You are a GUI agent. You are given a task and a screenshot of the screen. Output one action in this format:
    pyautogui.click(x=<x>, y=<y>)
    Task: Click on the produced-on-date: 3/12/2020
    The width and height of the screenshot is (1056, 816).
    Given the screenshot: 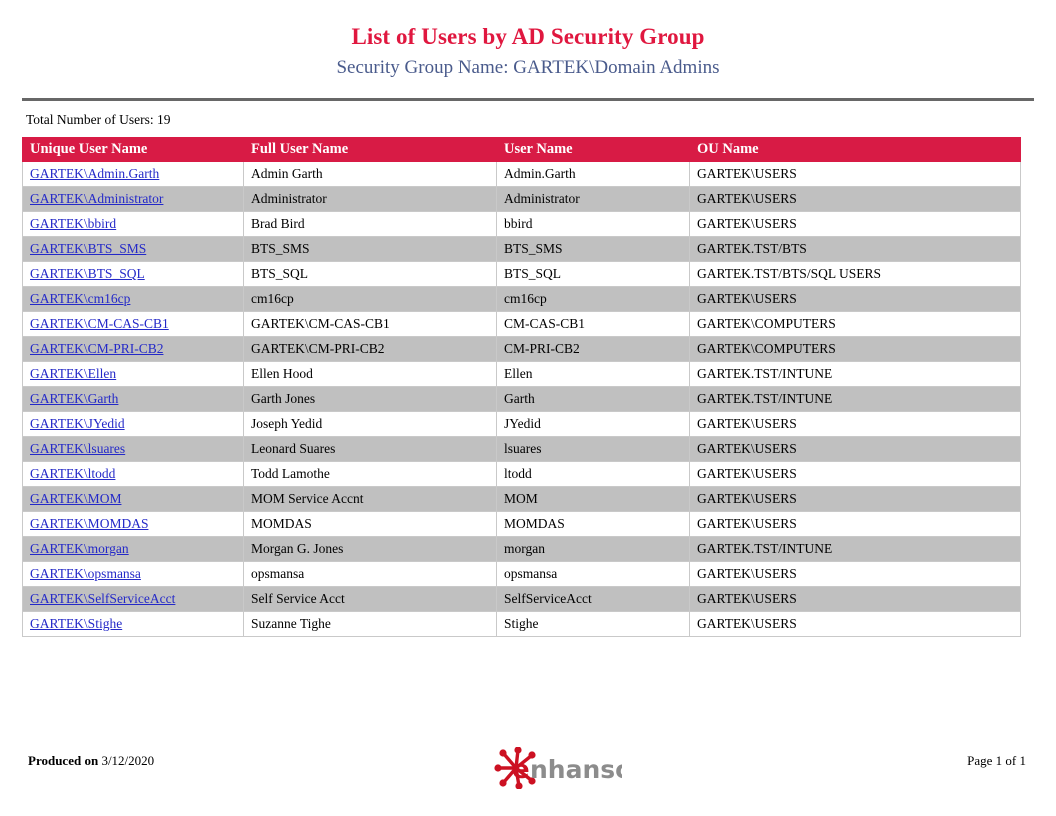 What is the action you would take?
    pyautogui.click(x=128, y=760)
    